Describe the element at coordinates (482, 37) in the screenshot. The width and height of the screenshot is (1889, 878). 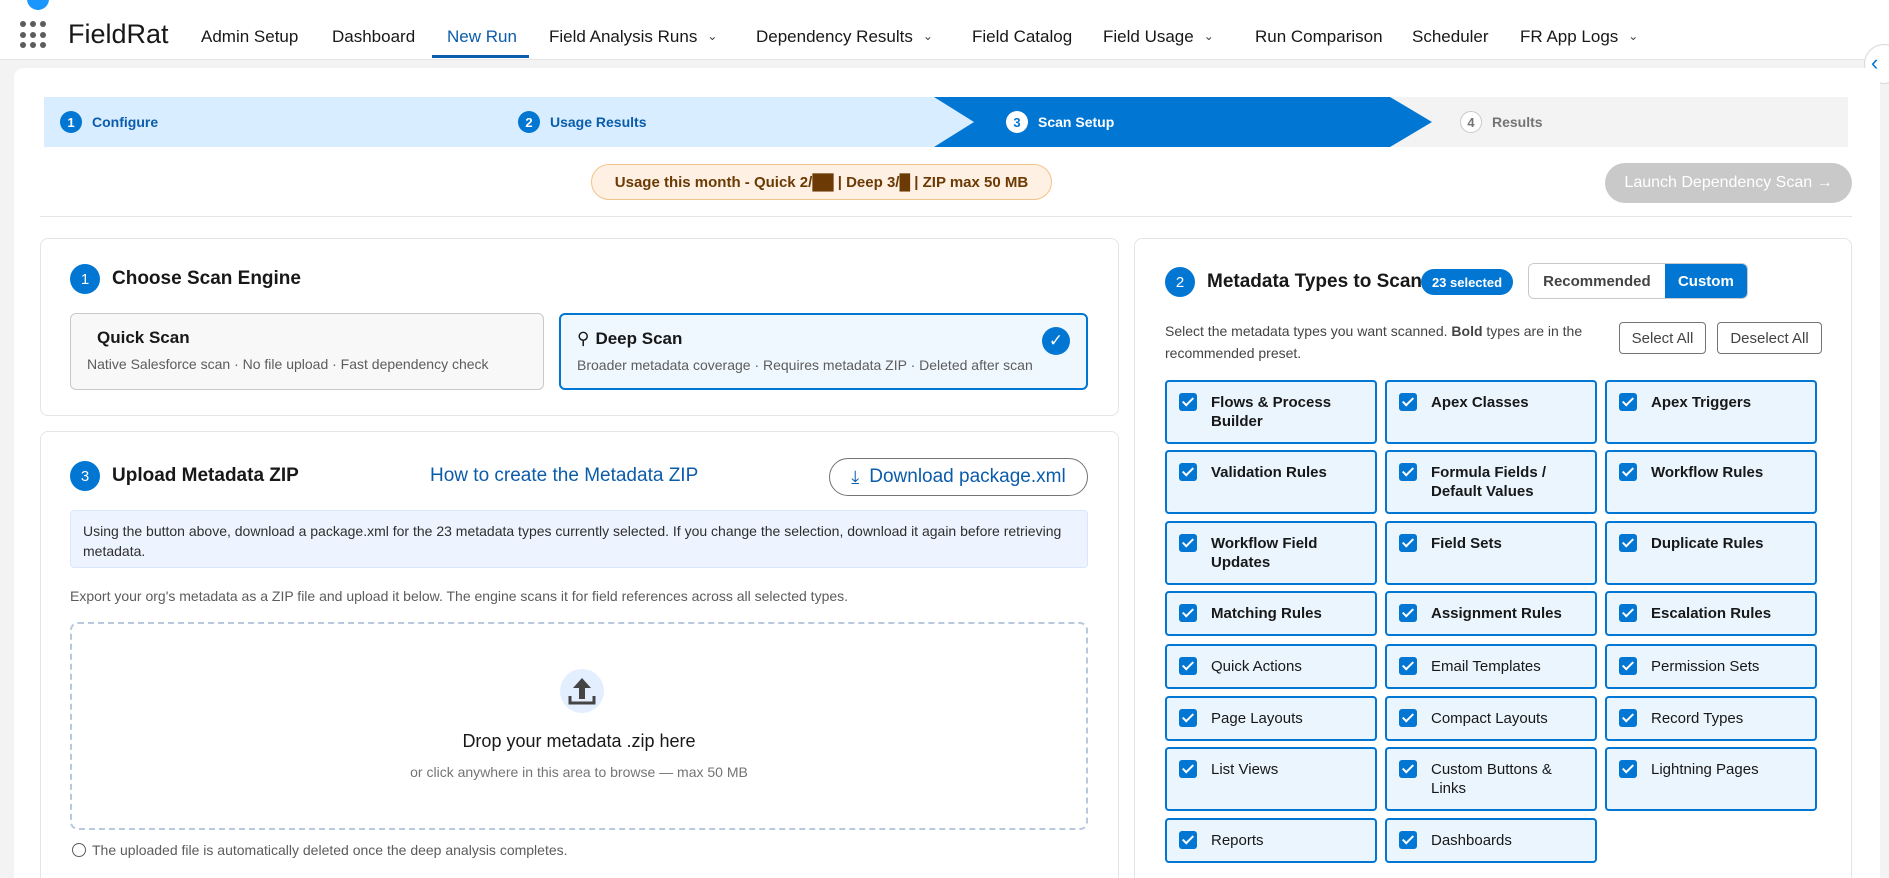
I see `nav-new-run: New Run` at that location.